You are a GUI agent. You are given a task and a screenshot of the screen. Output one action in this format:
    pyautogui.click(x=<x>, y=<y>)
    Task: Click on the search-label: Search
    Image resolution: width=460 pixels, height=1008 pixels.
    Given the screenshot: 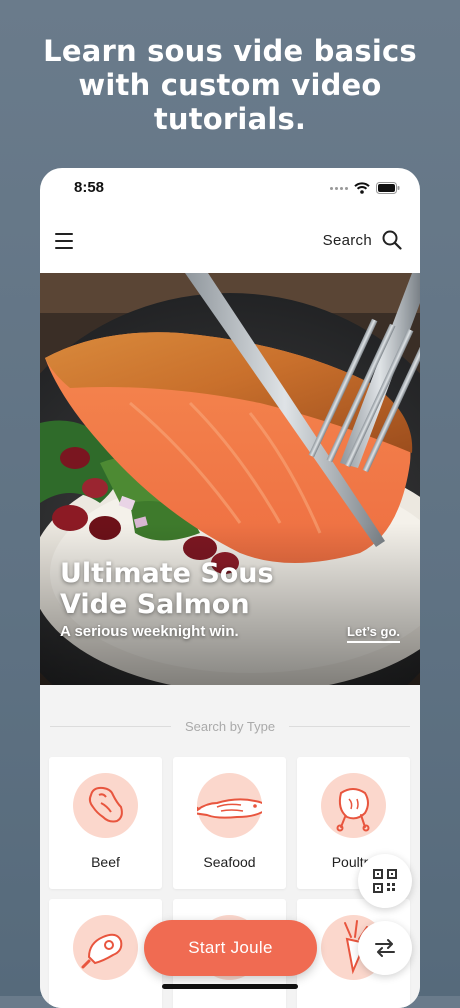 What is the action you would take?
    pyautogui.click(x=347, y=240)
    